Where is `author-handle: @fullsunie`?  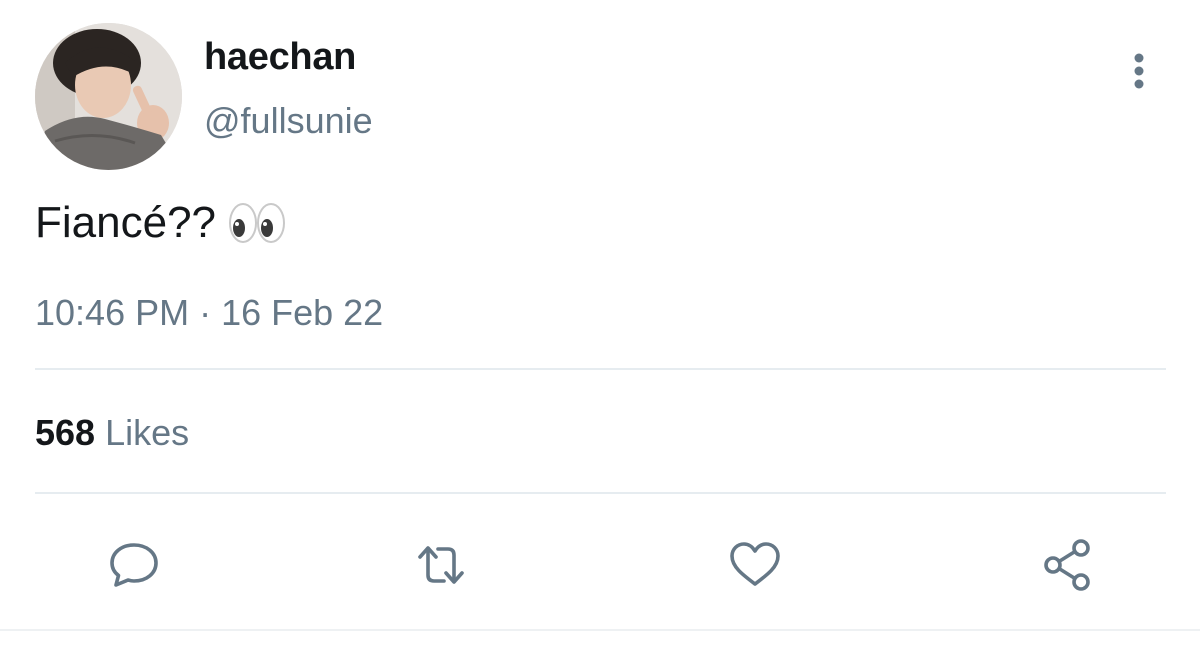 author-handle: @fullsunie is located at coordinates (288, 121).